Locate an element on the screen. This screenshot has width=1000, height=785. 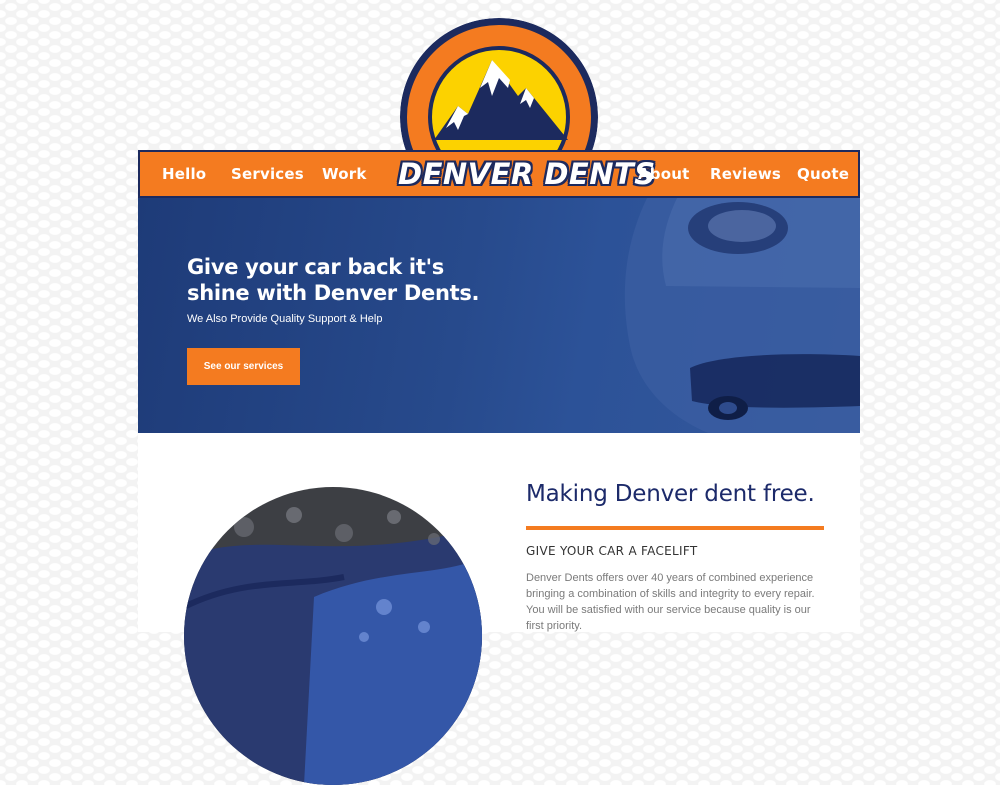
nav-link-about: About is located at coordinates (664, 174).